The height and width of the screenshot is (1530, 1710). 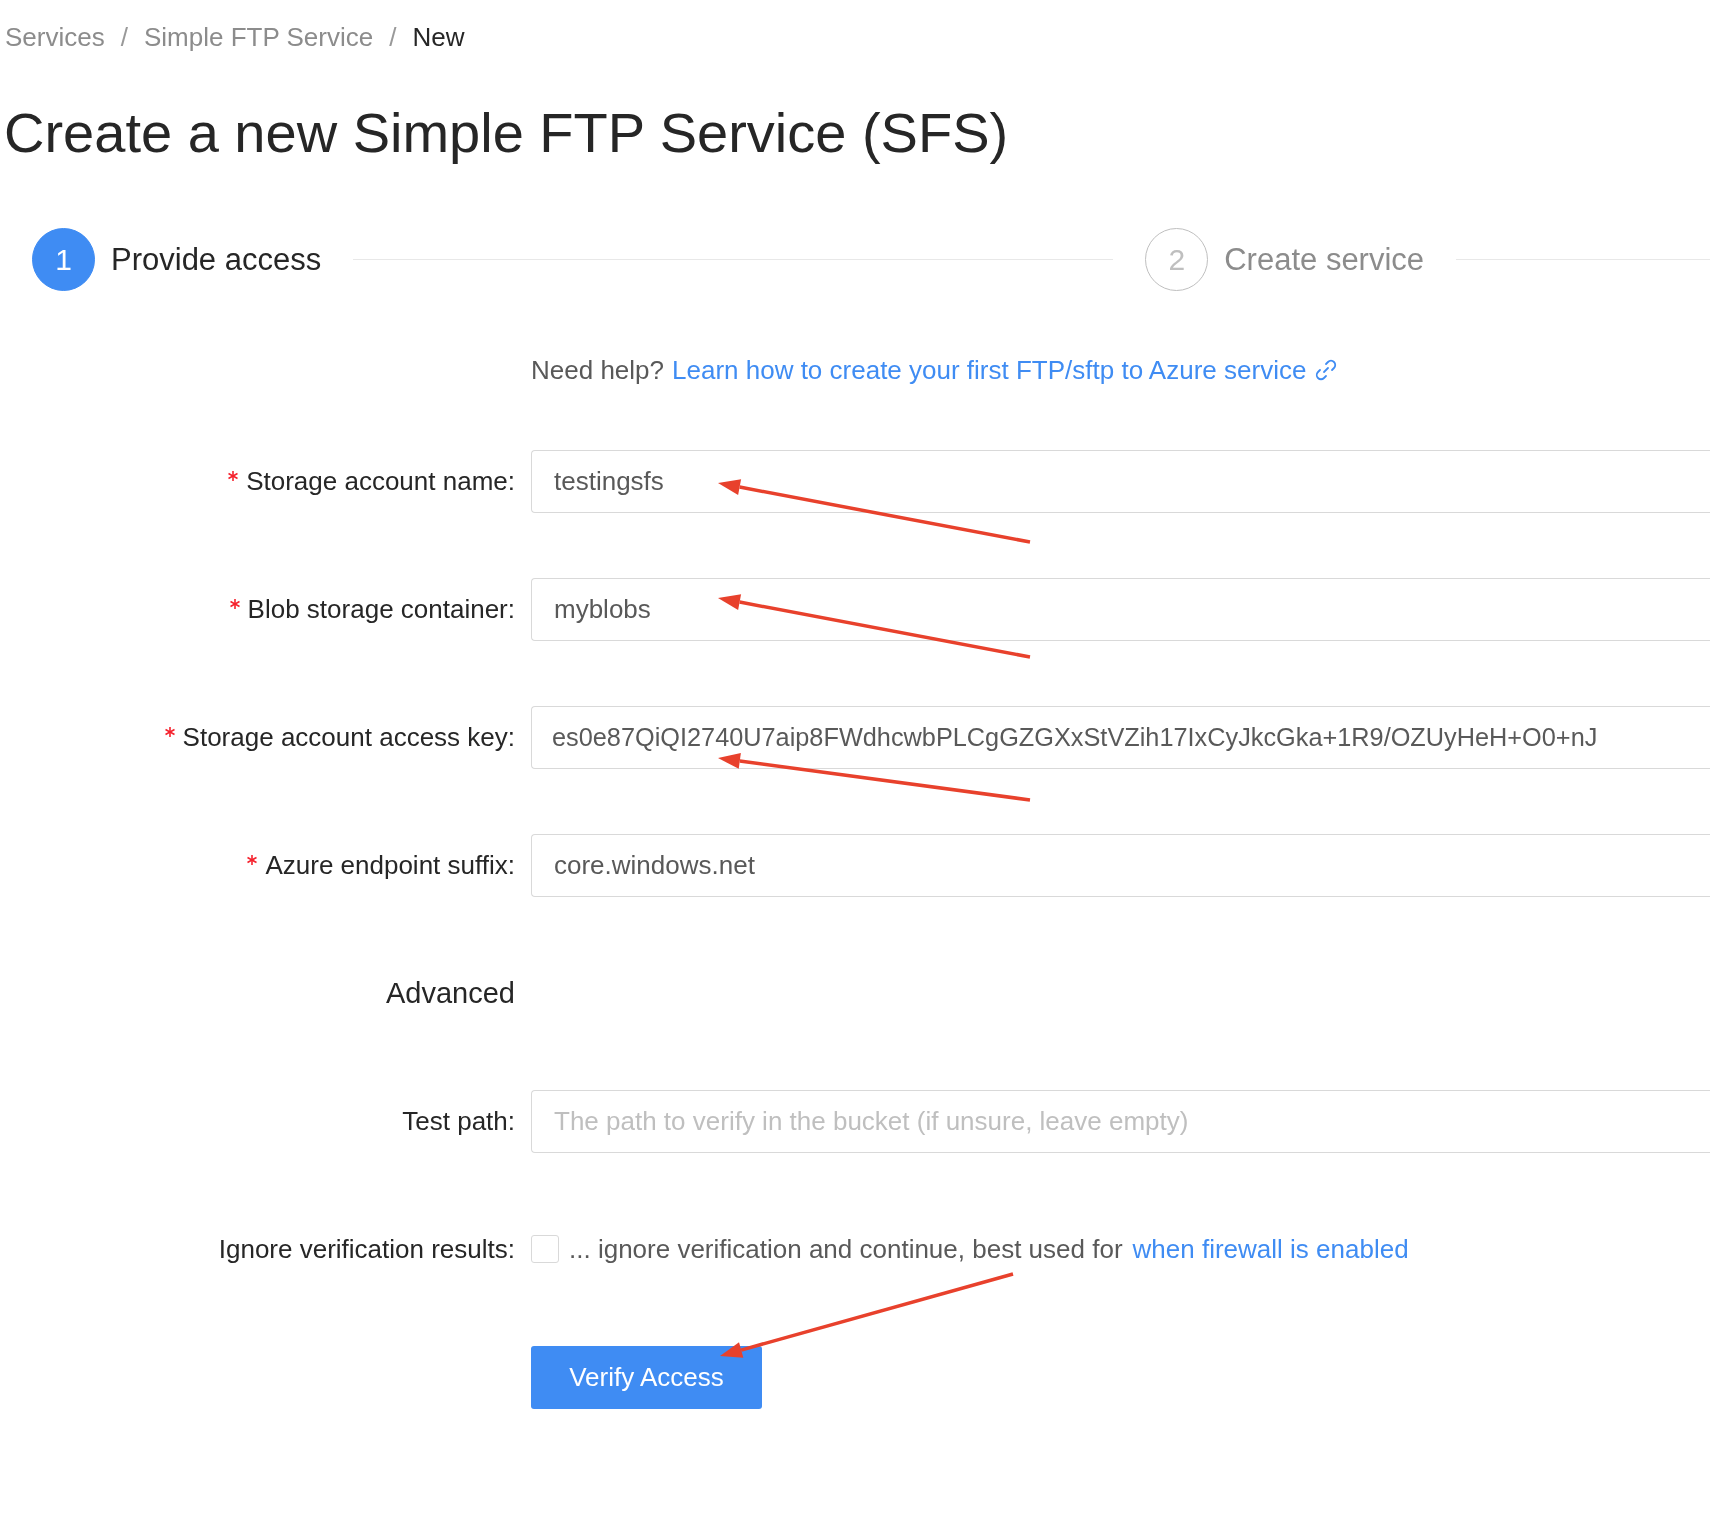 I want to click on section-heading: Advanced, so click(x=450, y=993).